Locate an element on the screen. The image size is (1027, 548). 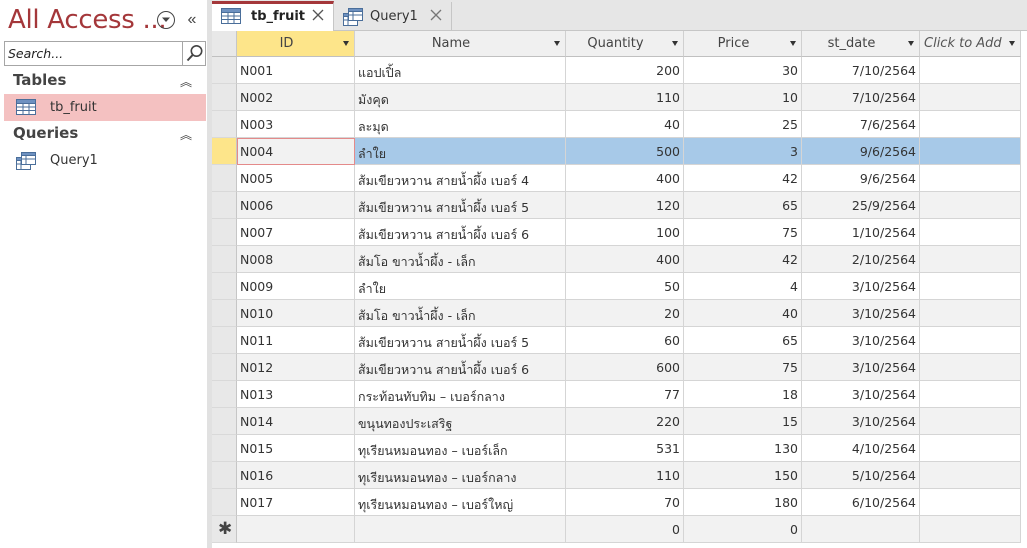
column-header-name: Name is located at coordinates (460, 44).